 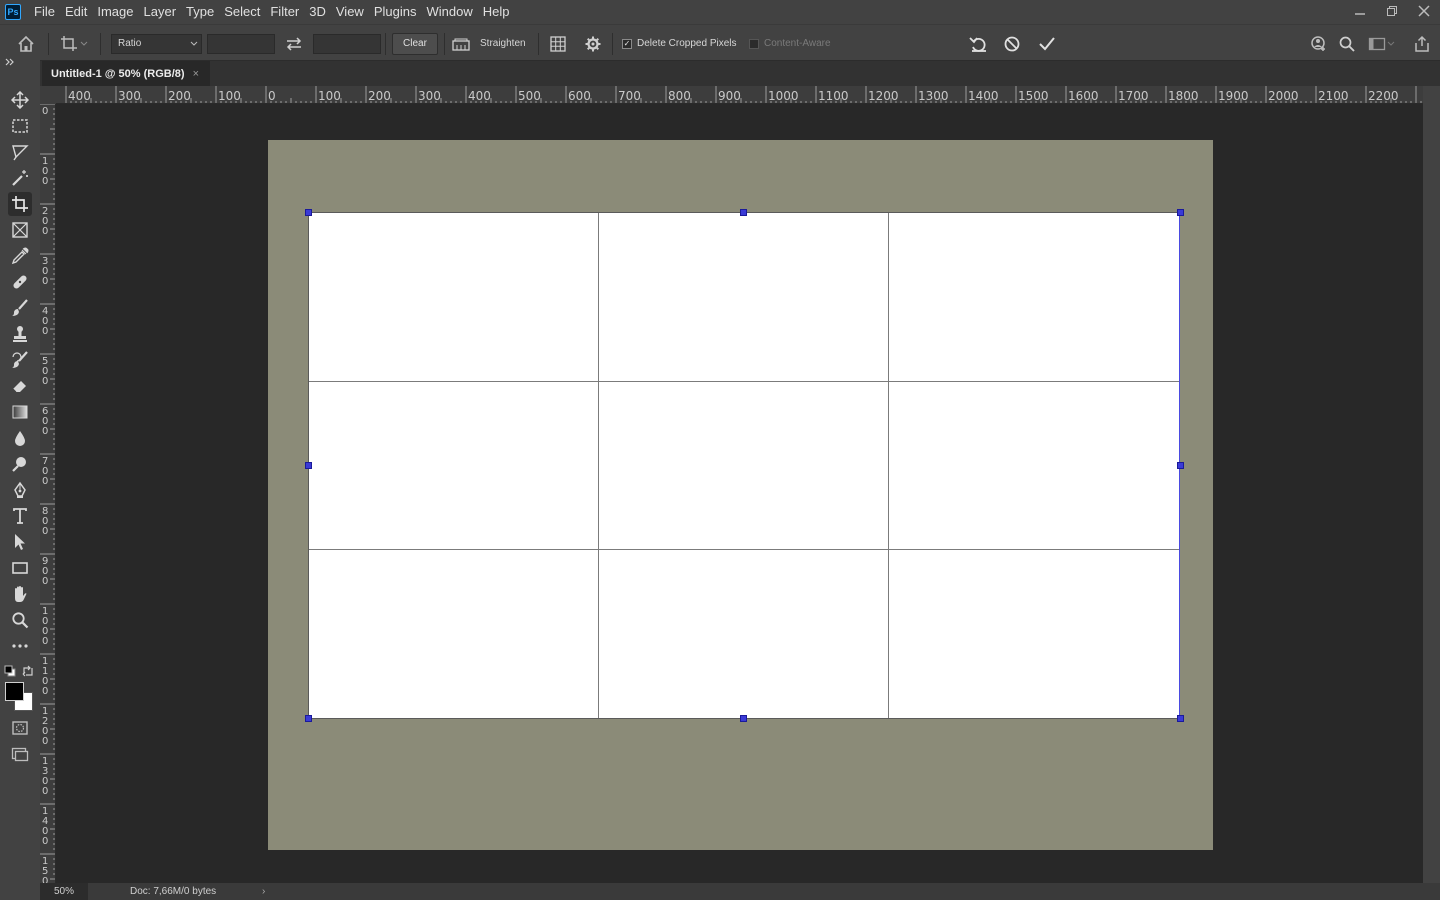 What do you see at coordinates (1180, 718) in the screenshot?
I see `crop-handle-bottom-right` at bounding box center [1180, 718].